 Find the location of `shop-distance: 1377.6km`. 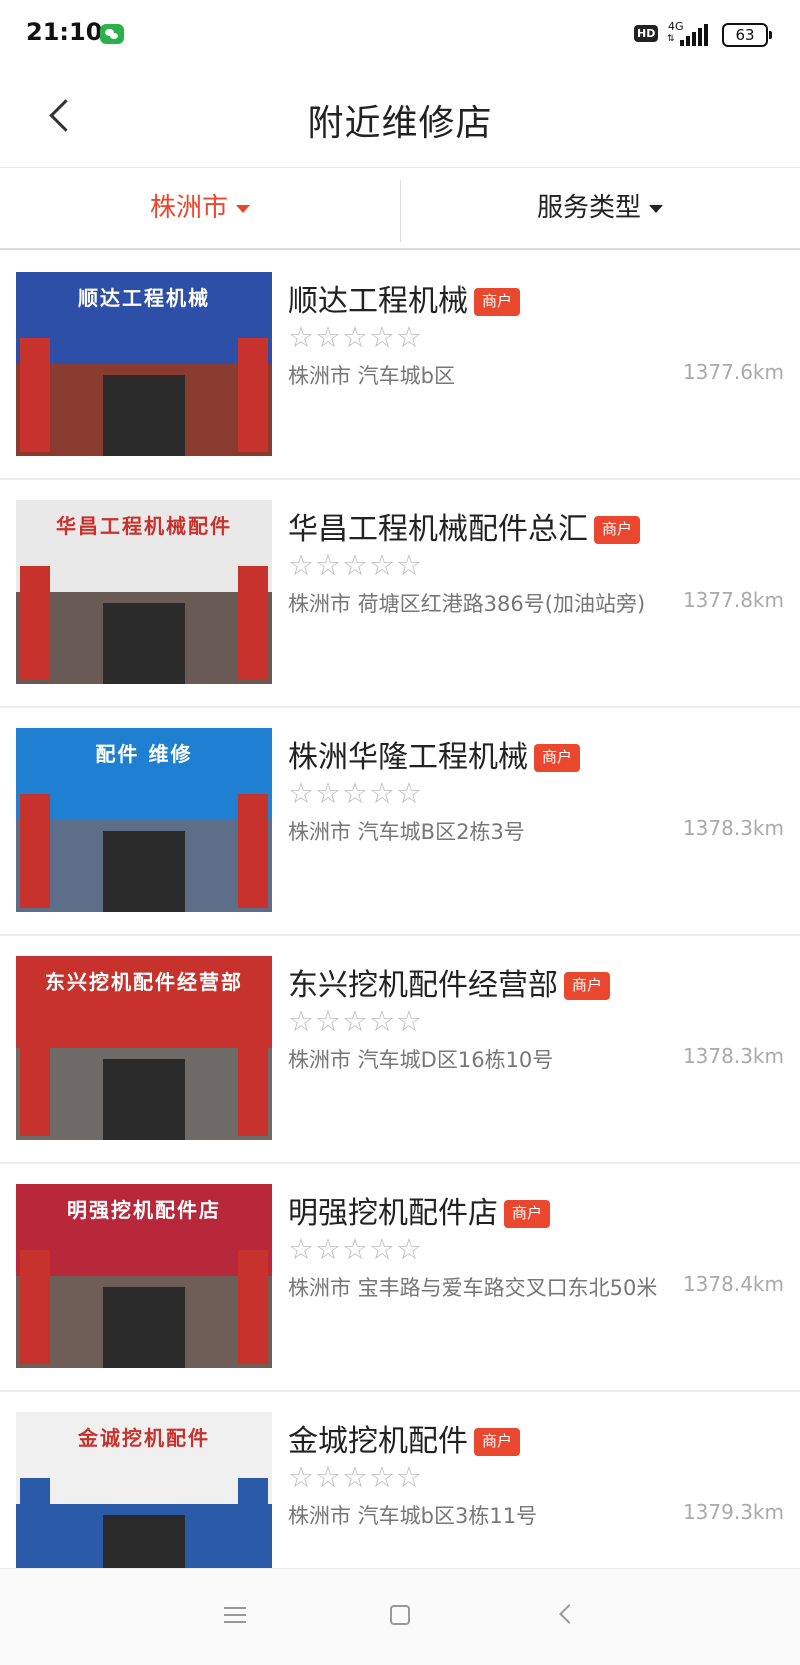

shop-distance: 1377.6km is located at coordinates (733, 372).